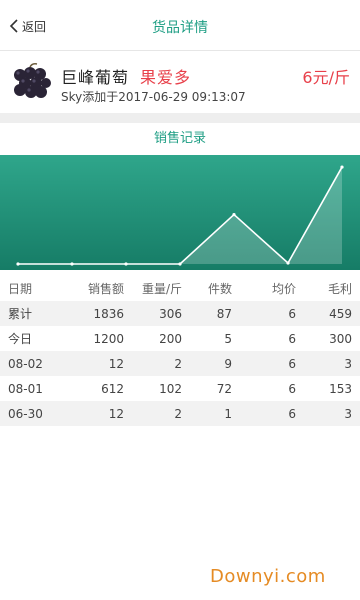  What do you see at coordinates (32, 80) in the screenshot?
I see `grapes-icon` at bounding box center [32, 80].